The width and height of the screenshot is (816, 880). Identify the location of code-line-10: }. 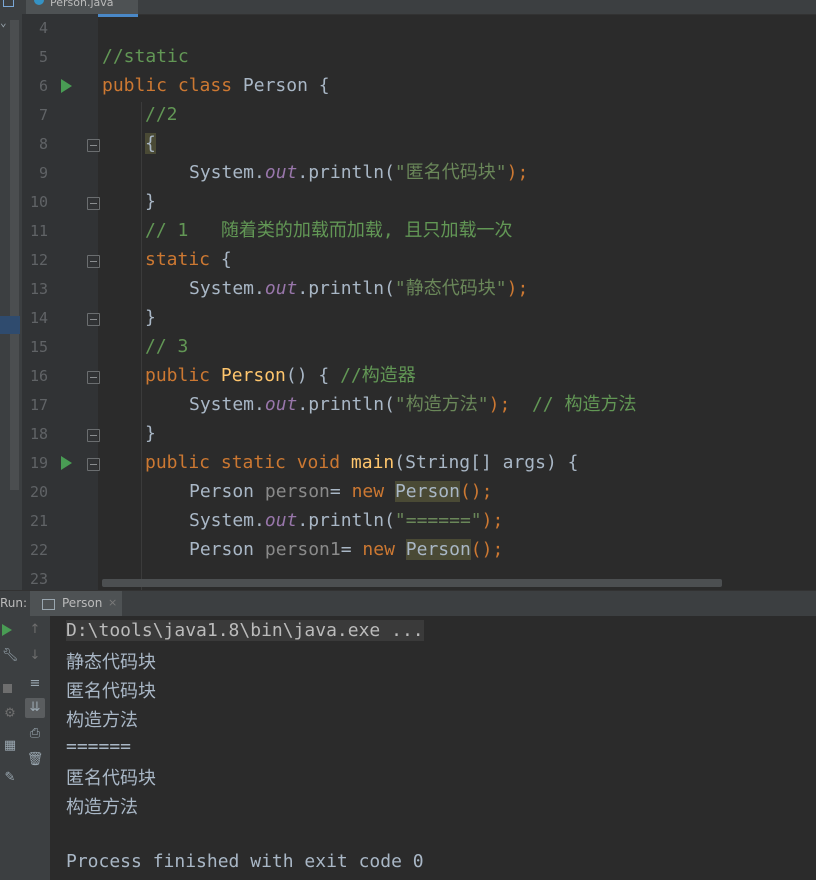
(150, 202).